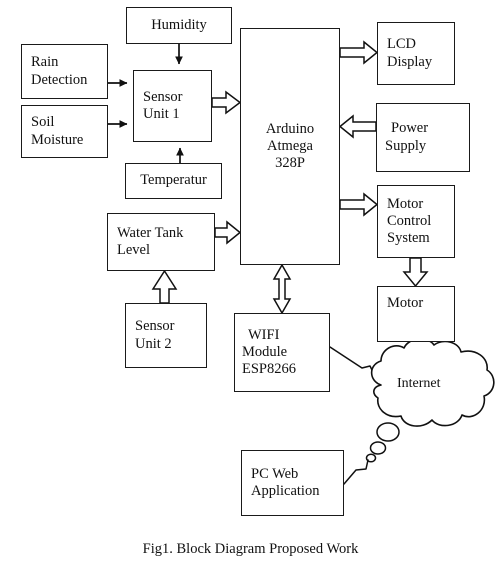 This screenshot has width=501, height=567. I want to click on node-wifi-module-esp8266: WIFI Module ESP8266, so click(282, 352).